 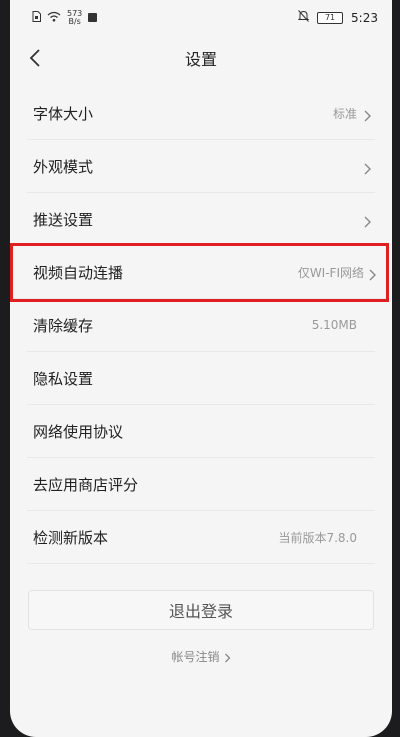 I want to click on setting-label: 隐私设置, so click(x=63, y=378).